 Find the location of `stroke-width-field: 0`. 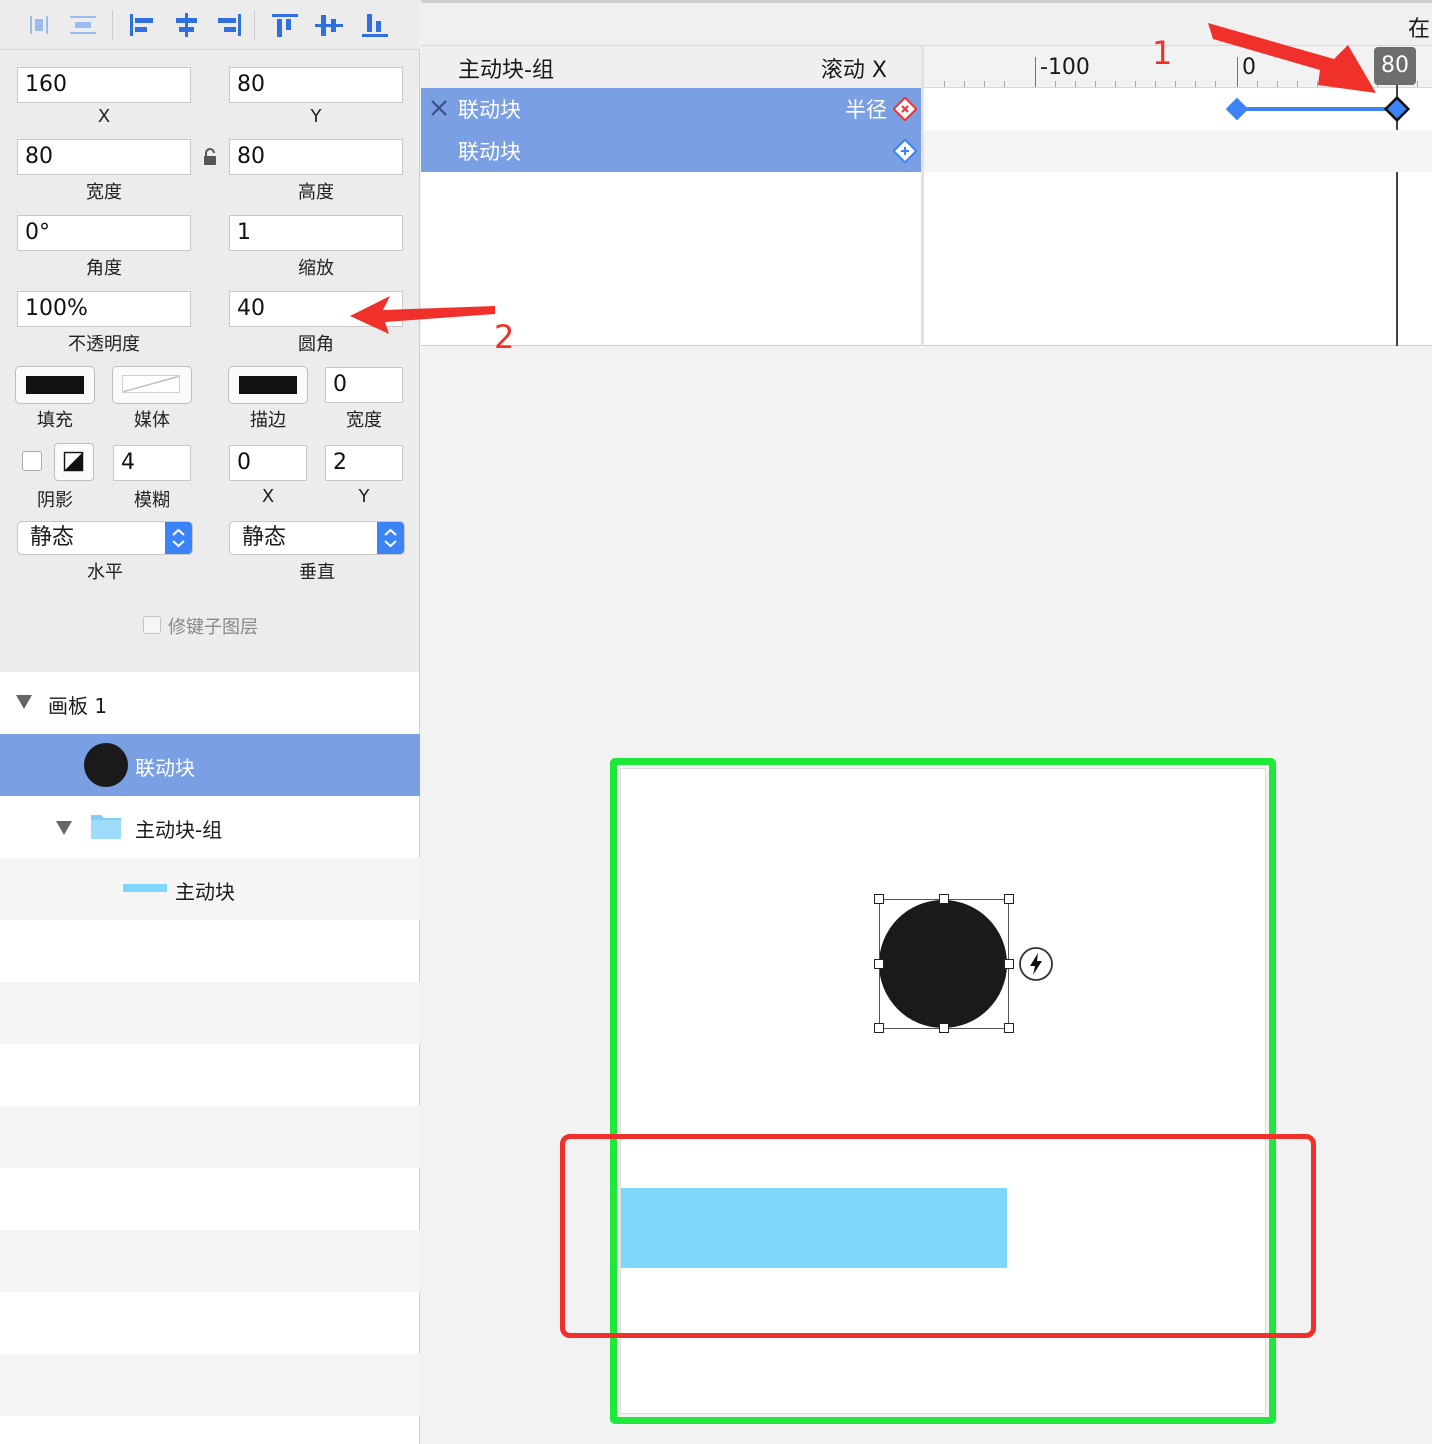

stroke-width-field: 0 is located at coordinates (364, 385).